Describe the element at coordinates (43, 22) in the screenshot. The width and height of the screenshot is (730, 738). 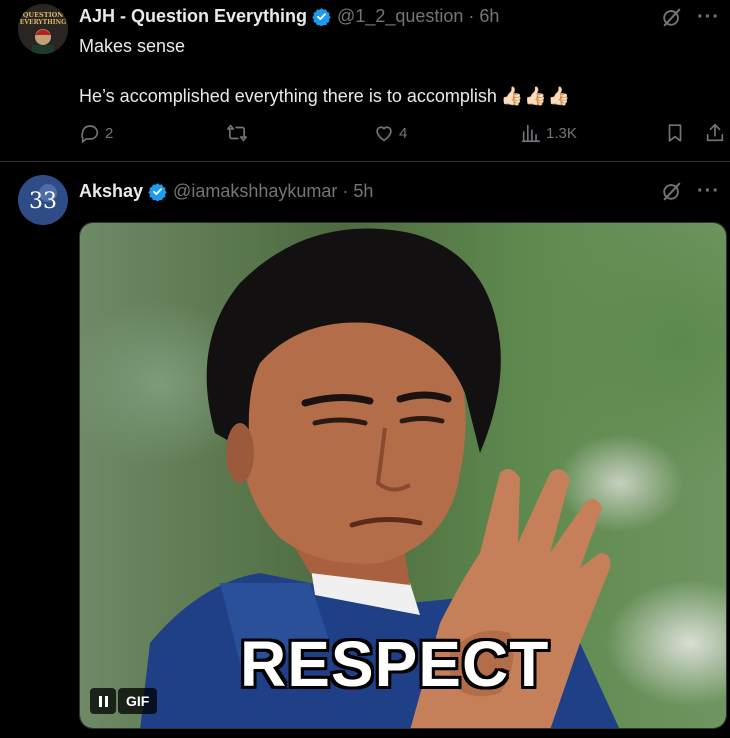
I see `svg-text: EVERYTHING` at that location.